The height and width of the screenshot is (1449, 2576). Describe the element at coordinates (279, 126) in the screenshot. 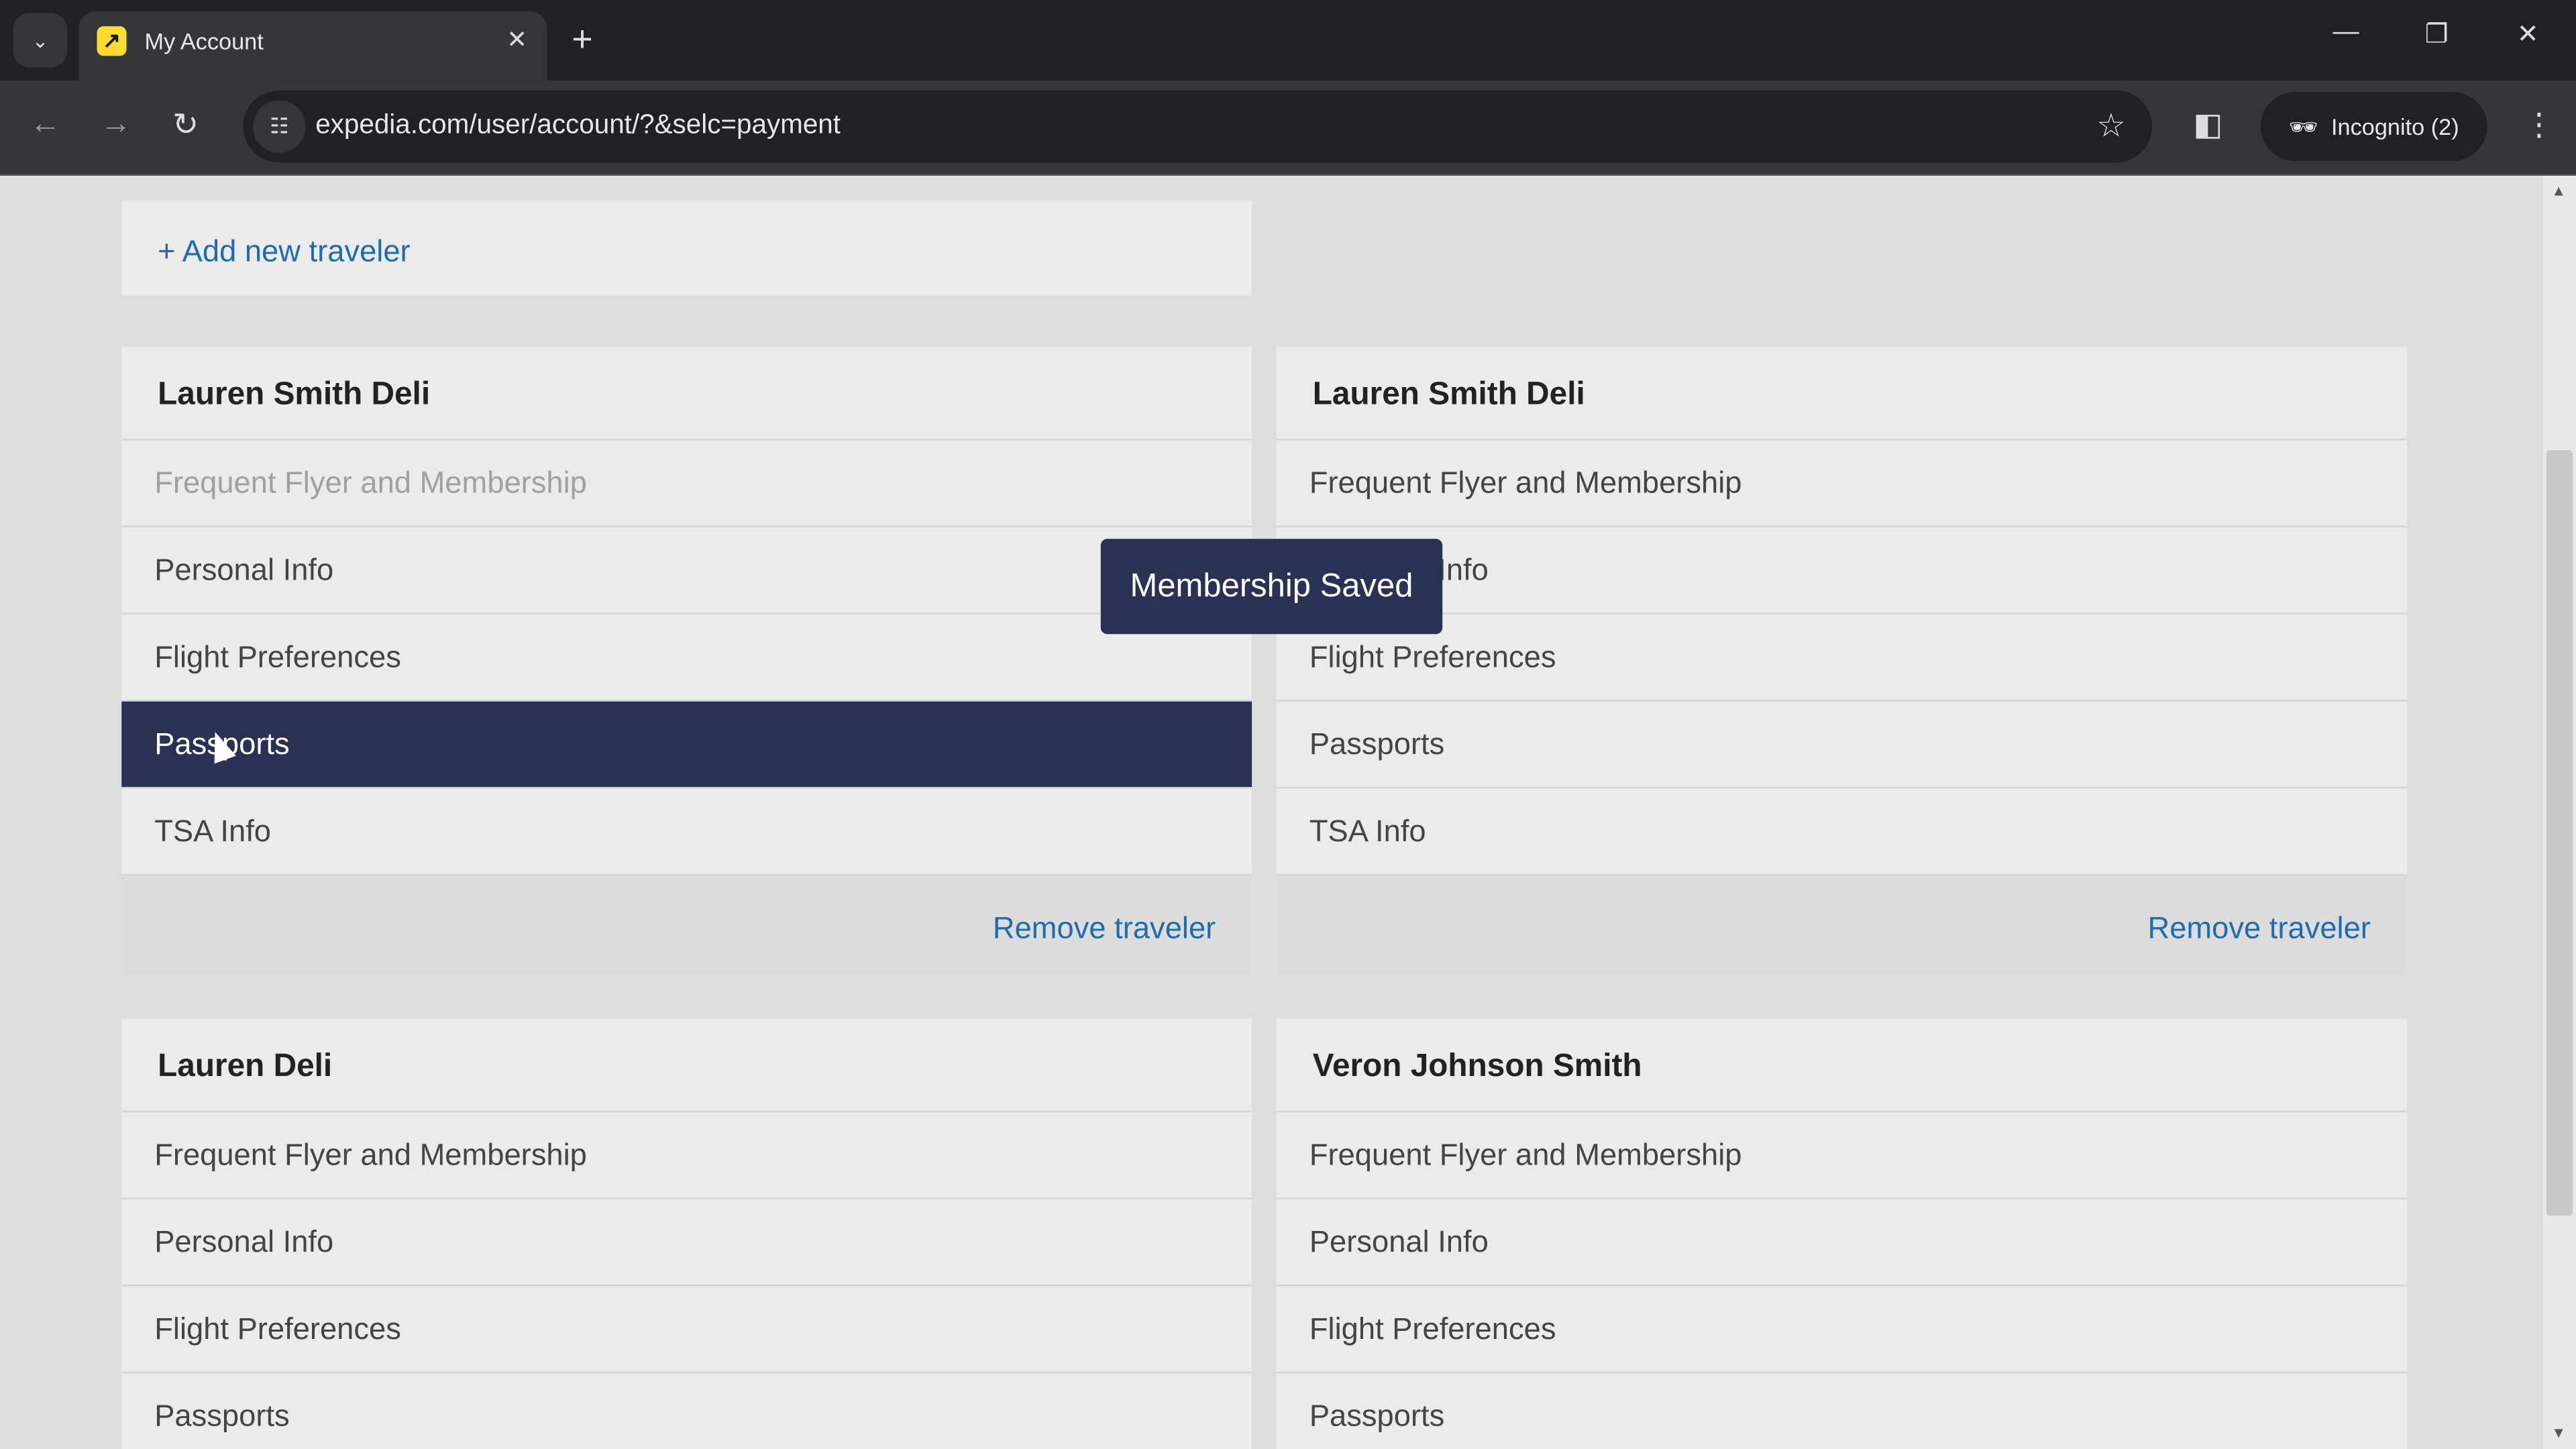

I see `site-info-icon: ☷` at that location.